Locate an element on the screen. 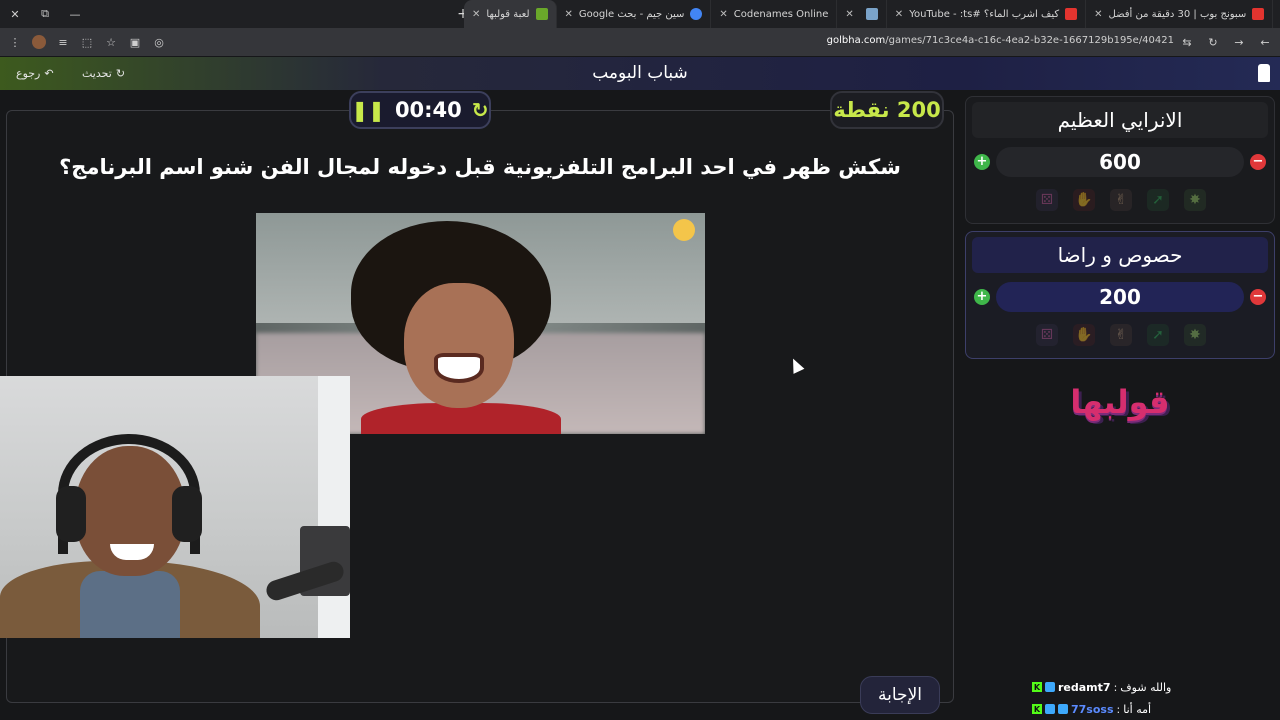 The image size is (1280, 720). window-controls: ✕ ⧉ — is located at coordinates (45, 14).